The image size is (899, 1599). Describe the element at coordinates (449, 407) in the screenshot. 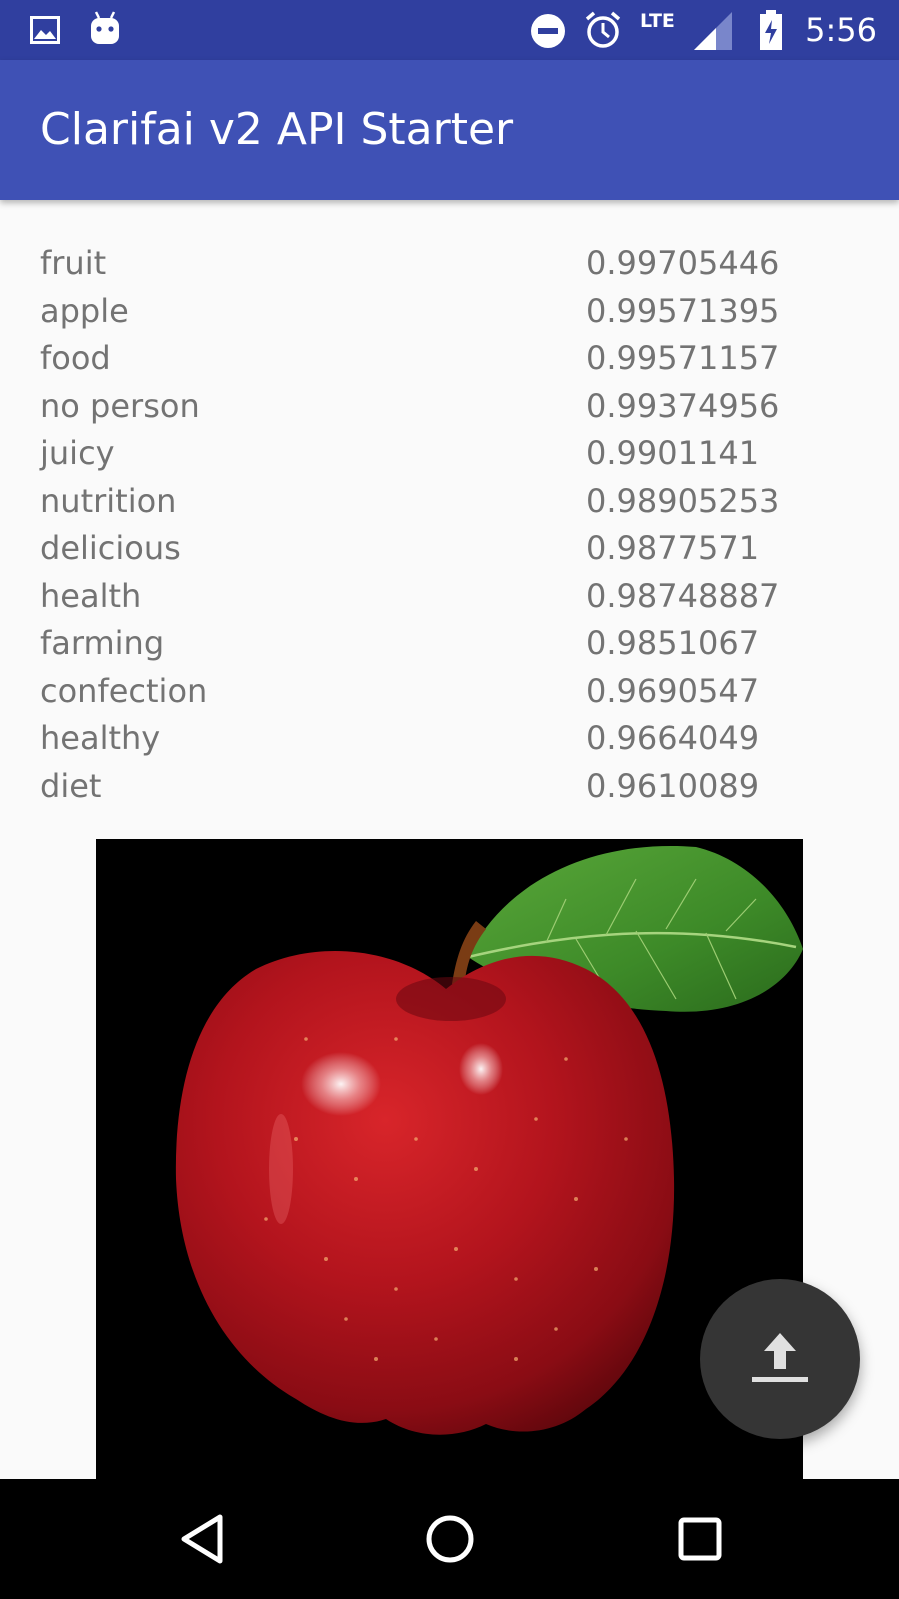

I see `prediction-row: no person 0.99374956` at that location.